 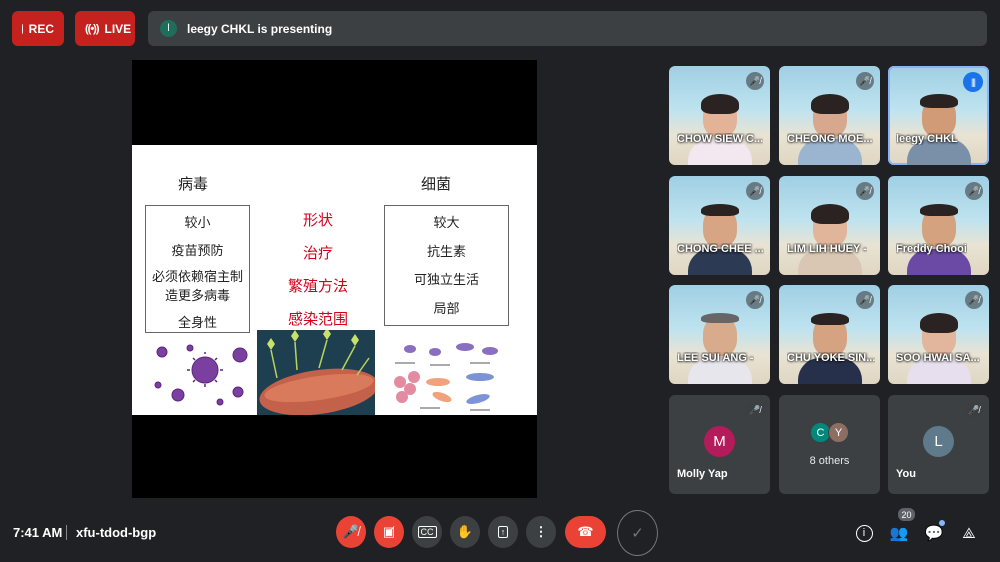 I want to click on avatar: Y, so click(x=838, y=432).